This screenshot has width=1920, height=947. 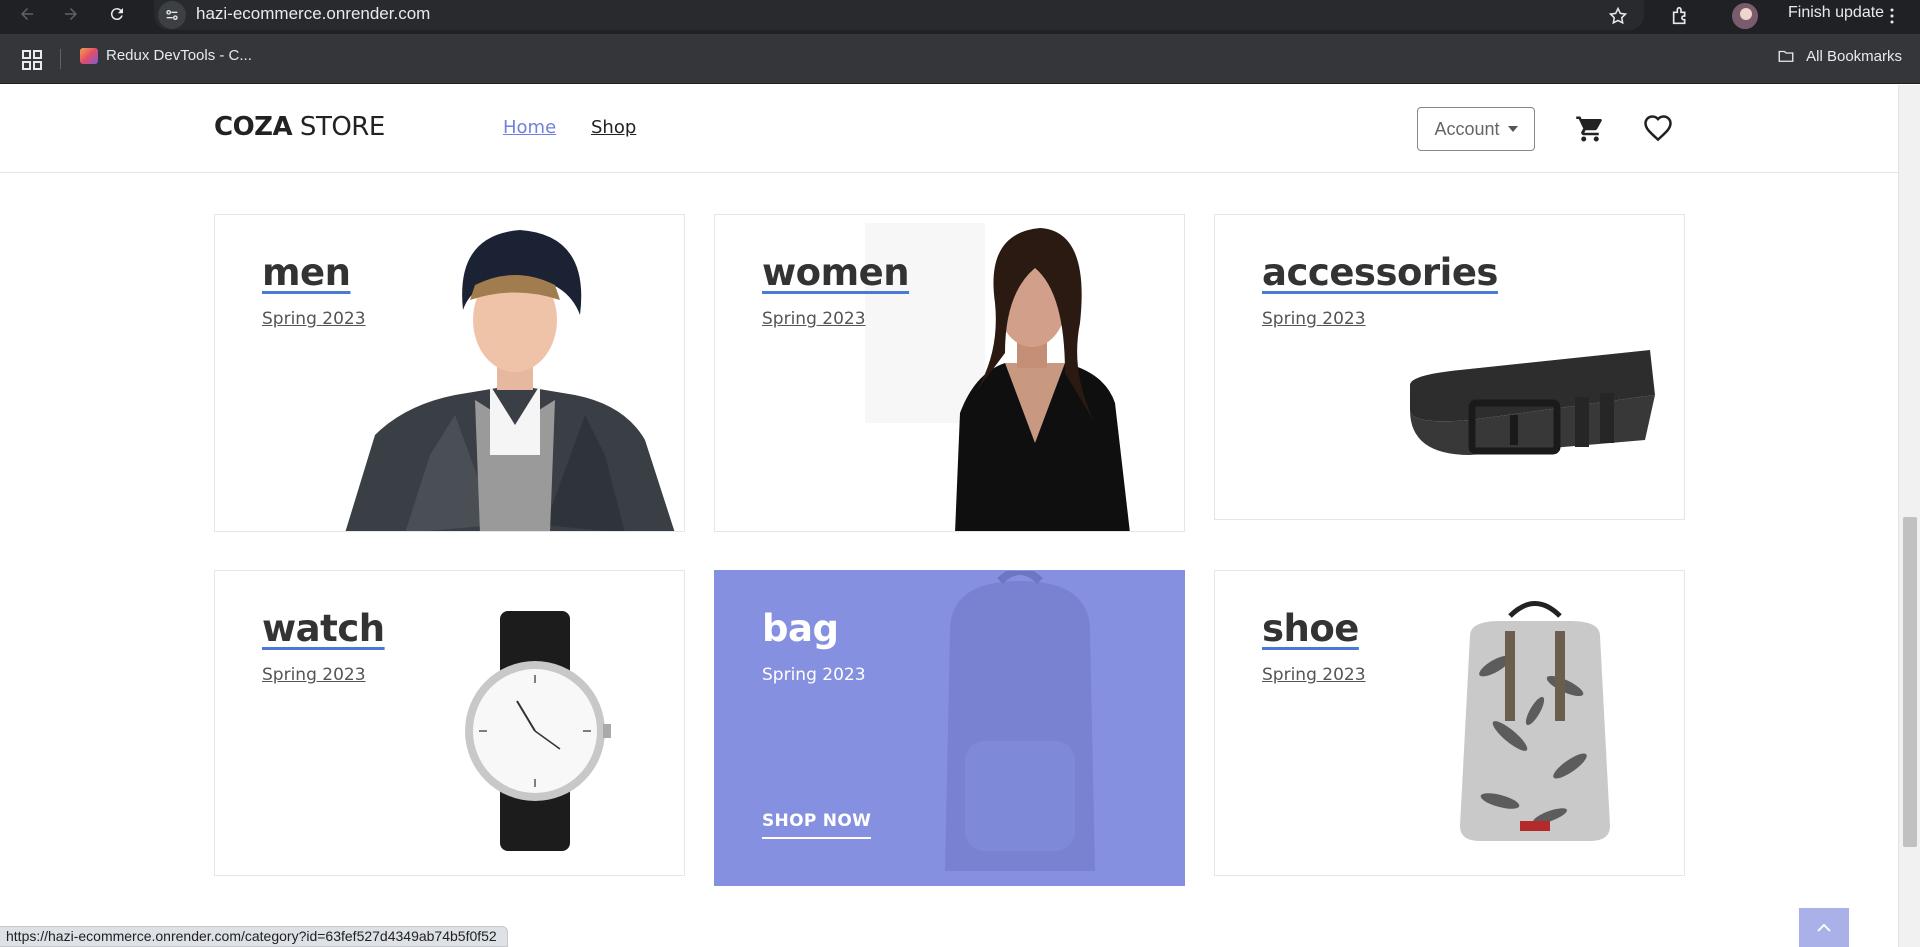 I want to click on nav-home-link: Home, so click(x=529, y=127).